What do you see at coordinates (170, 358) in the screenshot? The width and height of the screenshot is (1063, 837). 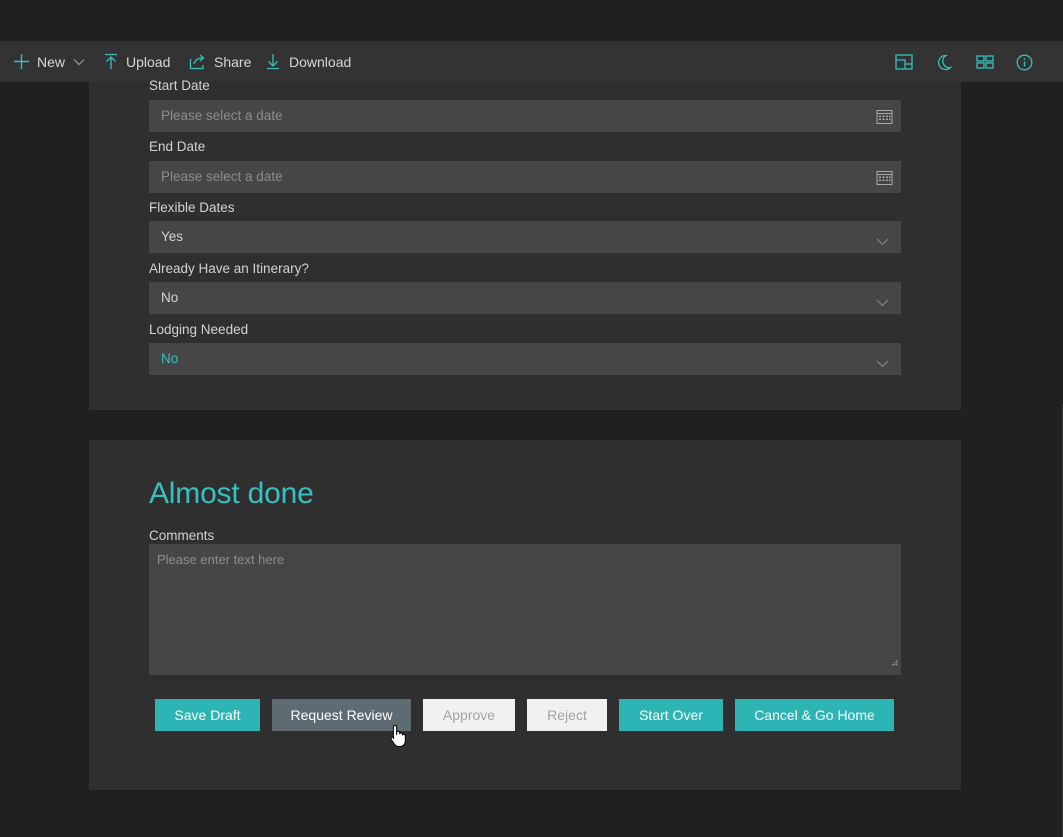 I see `lodging-value: No` at bounding box center [170, 358].